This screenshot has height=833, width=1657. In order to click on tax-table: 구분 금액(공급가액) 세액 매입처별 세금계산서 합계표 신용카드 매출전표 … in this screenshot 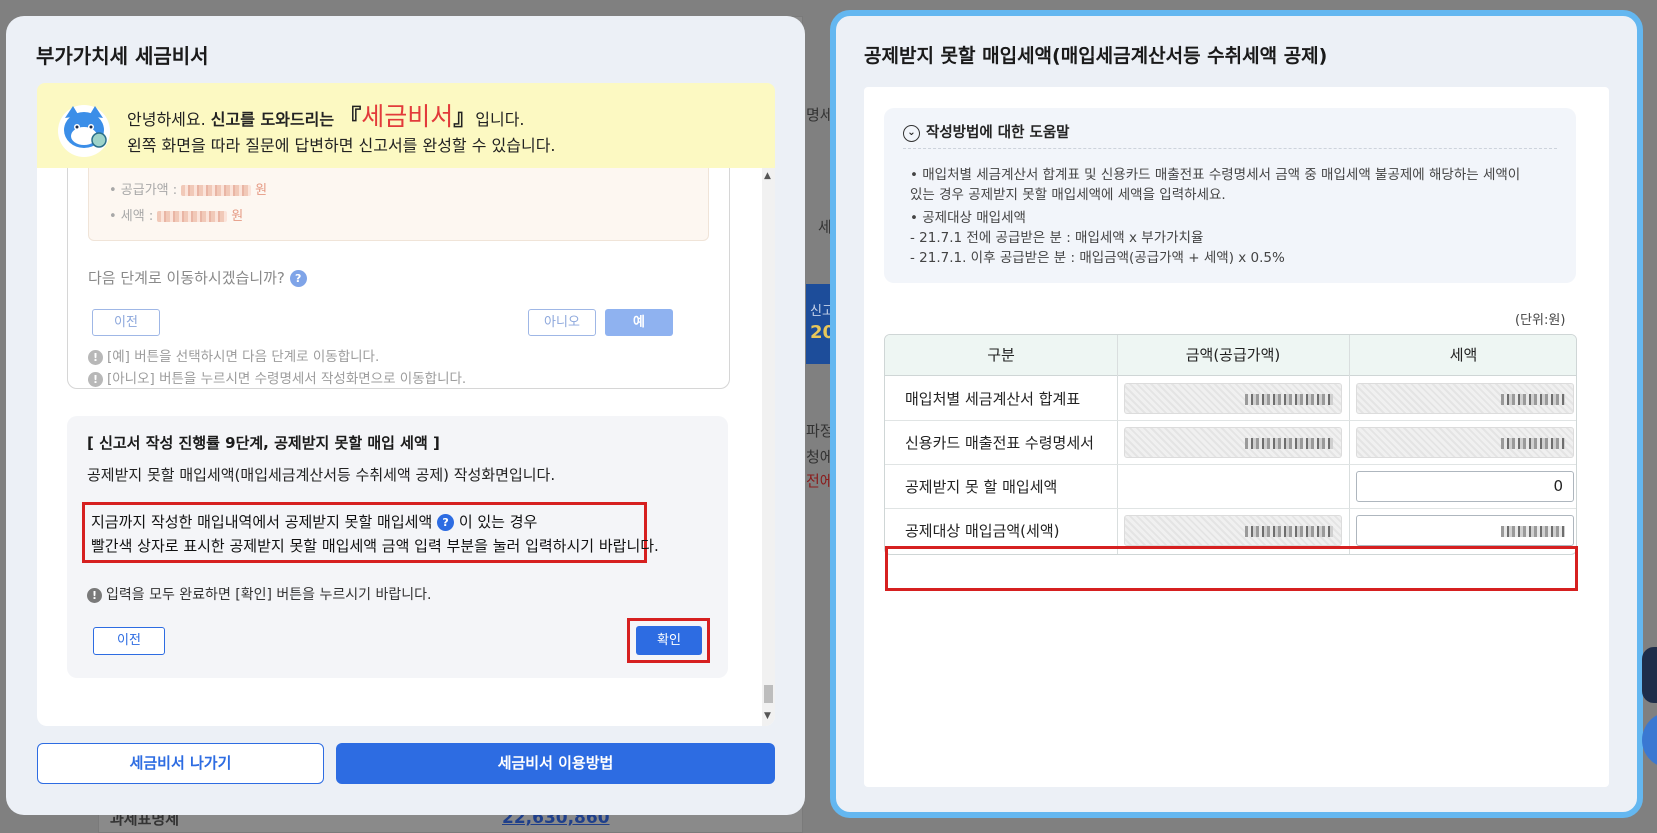, I will do `click(1230, 444)`.